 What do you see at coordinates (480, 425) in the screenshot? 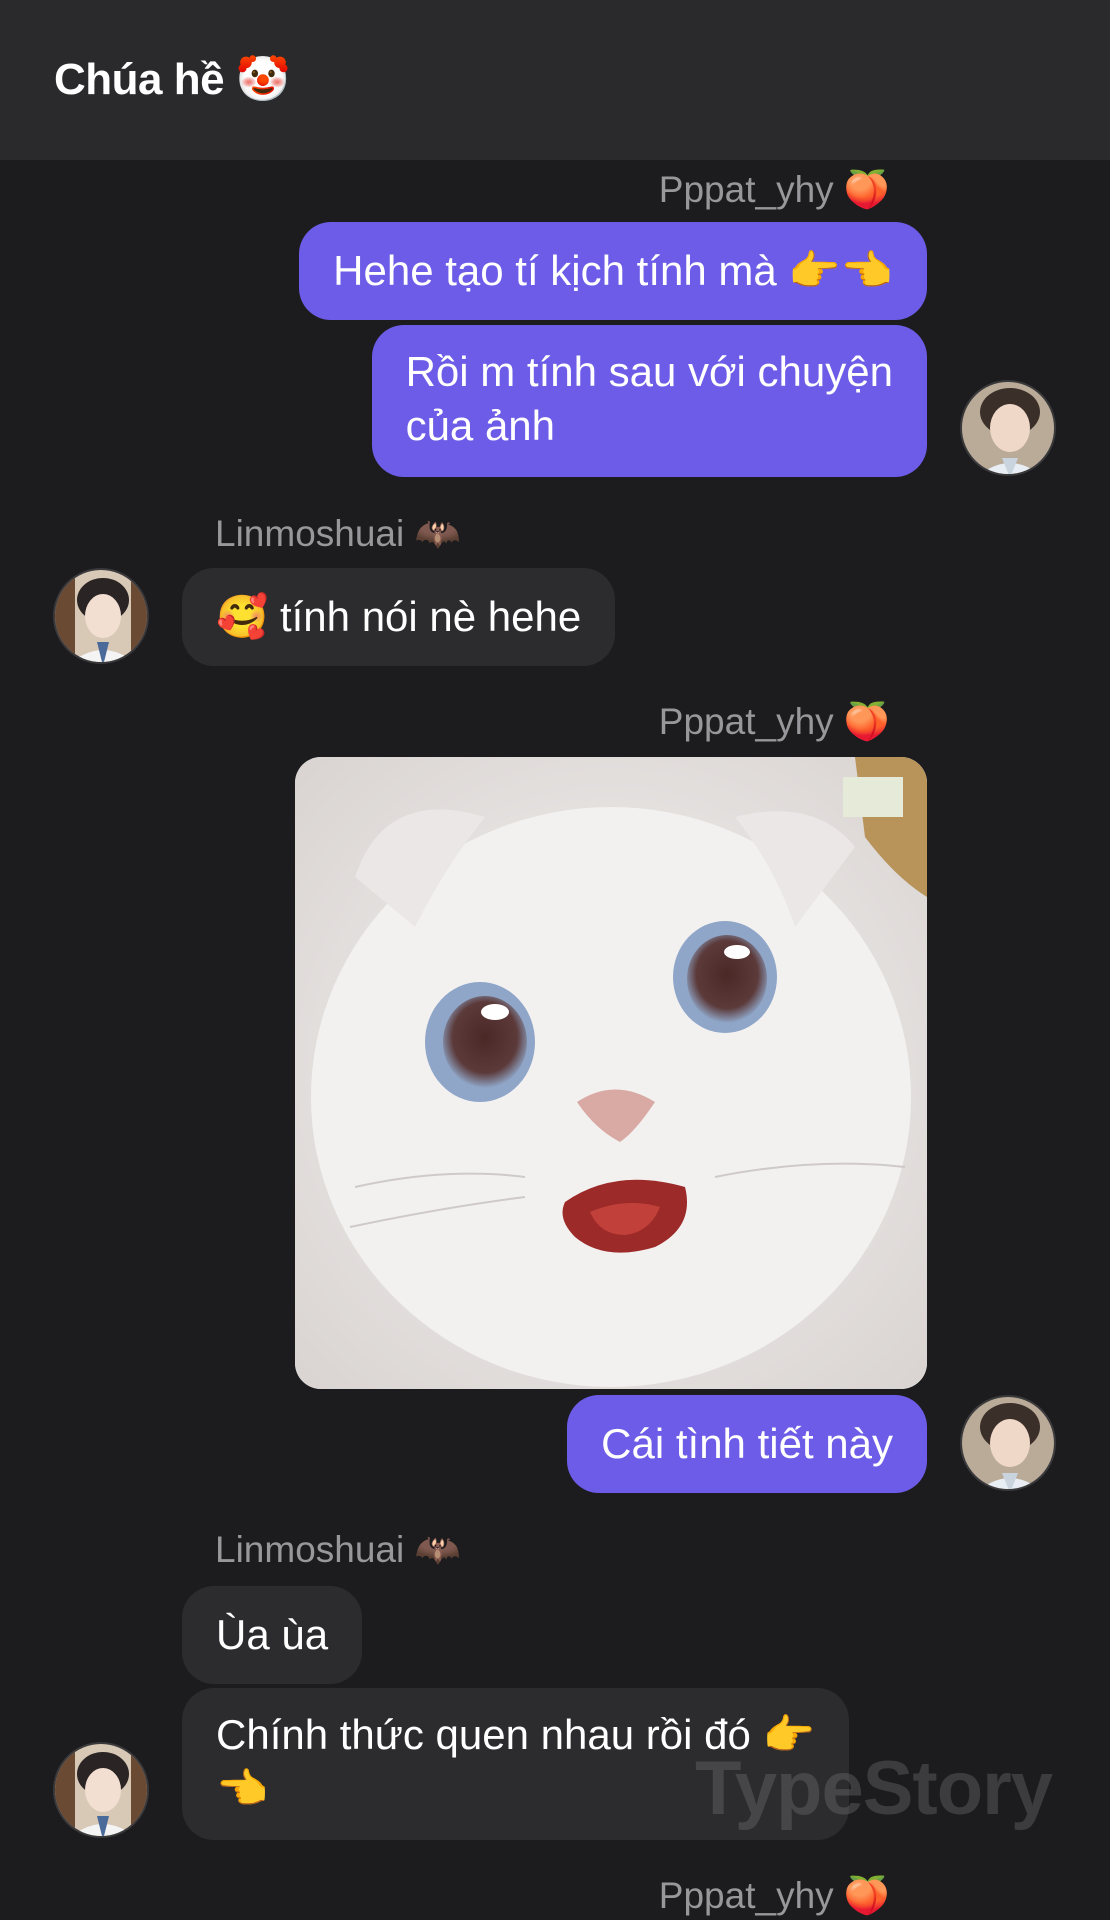
I see `message-text: của ảnh` at bounding box center [480, 425].